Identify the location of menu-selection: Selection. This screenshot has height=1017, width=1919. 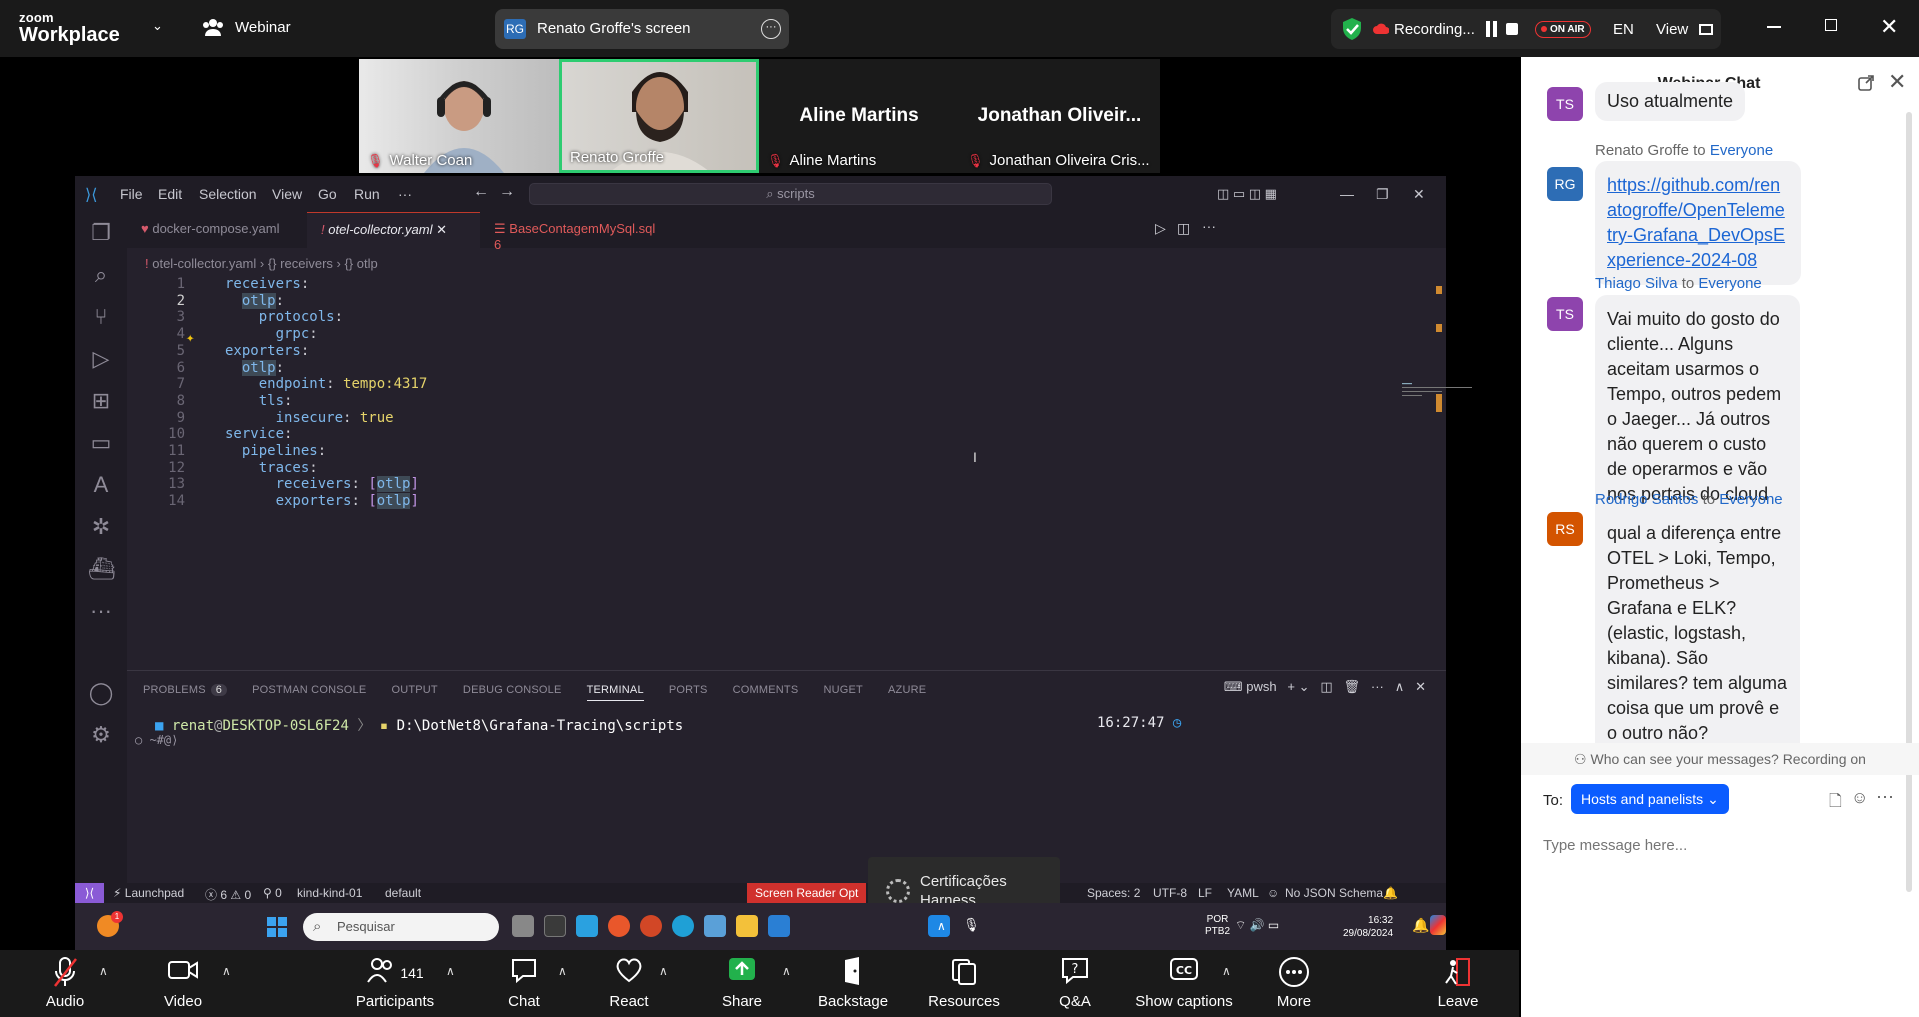
(228, 194).